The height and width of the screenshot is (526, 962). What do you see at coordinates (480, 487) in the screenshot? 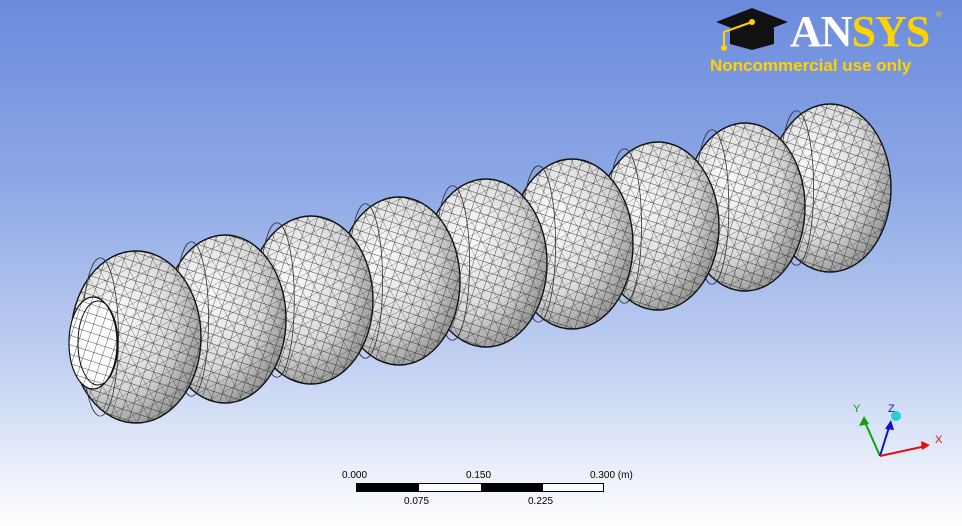
I see `scale-bar-blocks` at bounding box center [480, 487].